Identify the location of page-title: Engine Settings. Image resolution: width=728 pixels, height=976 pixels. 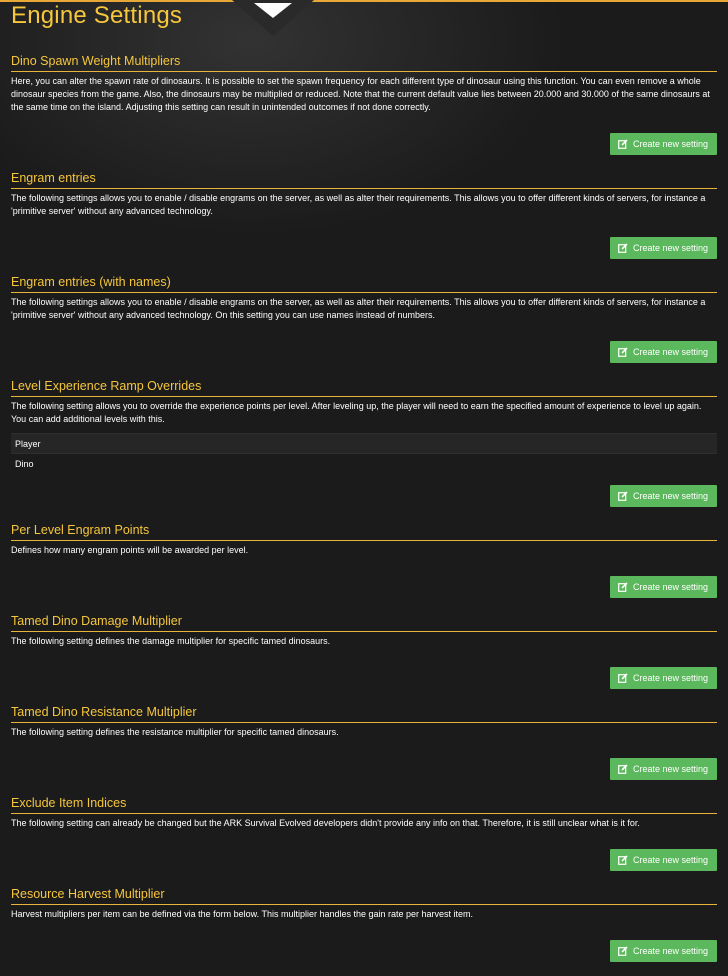
(97, 15).